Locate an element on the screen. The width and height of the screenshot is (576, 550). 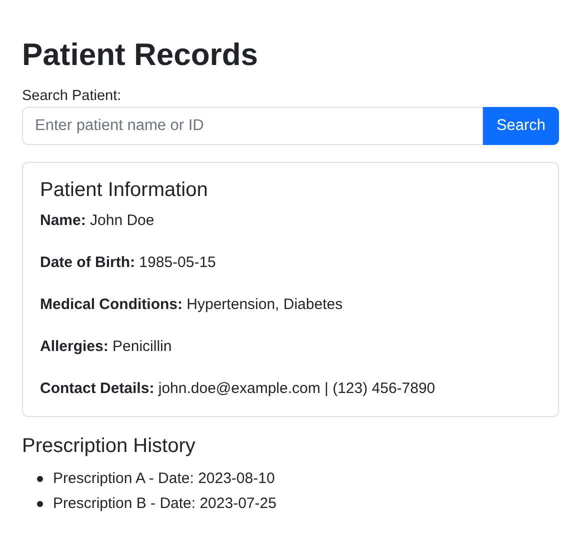
page-title: Patient Records is located at coordinates (141, 55).